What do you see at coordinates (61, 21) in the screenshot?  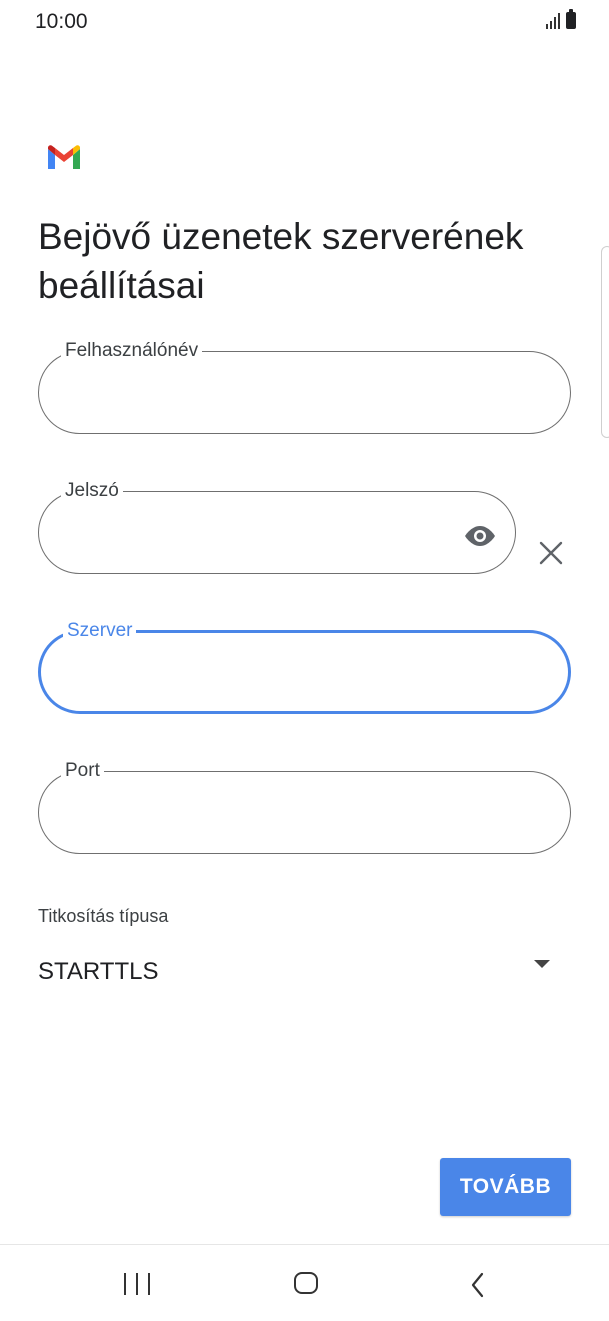 I see `status-time: 10:00` at bounding box center [61, 21].